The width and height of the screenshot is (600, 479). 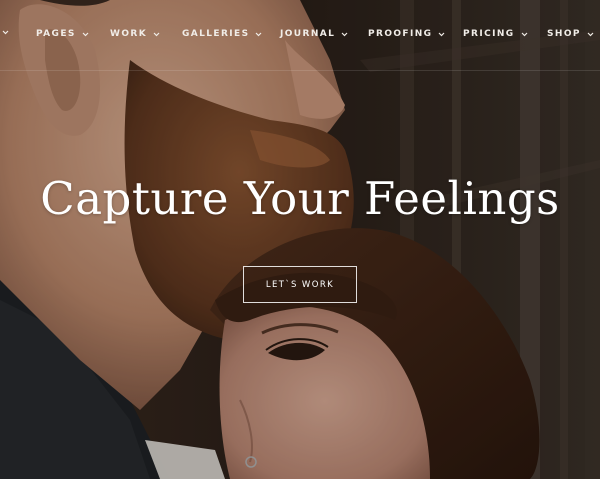 I want to click on nav-item-proofing: PROOFING, so click(x=406, y=34).